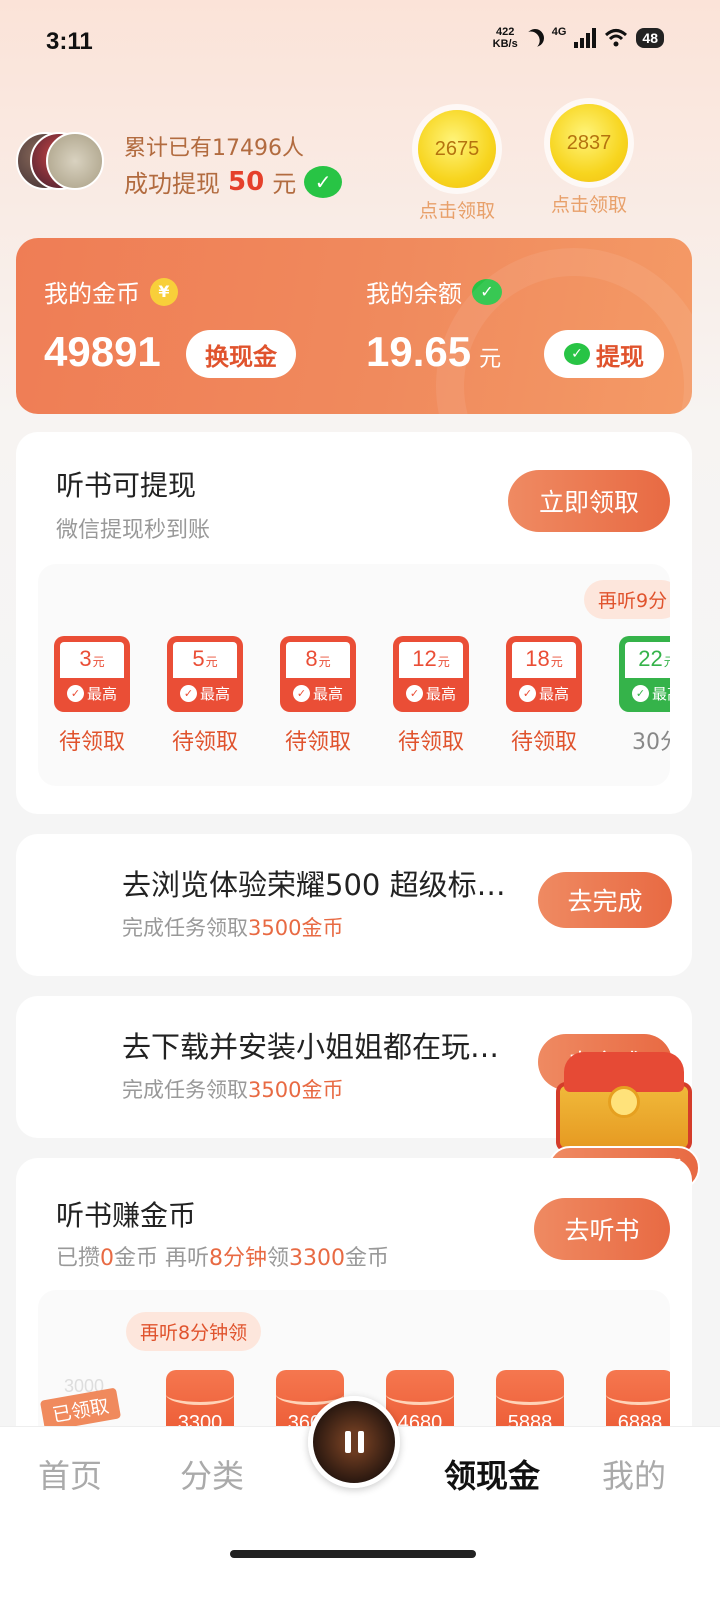 The width and height of the screenshot is (720, 1600). I want to click on card-subtitle: 微信提现秒到账, so click(133, 530).